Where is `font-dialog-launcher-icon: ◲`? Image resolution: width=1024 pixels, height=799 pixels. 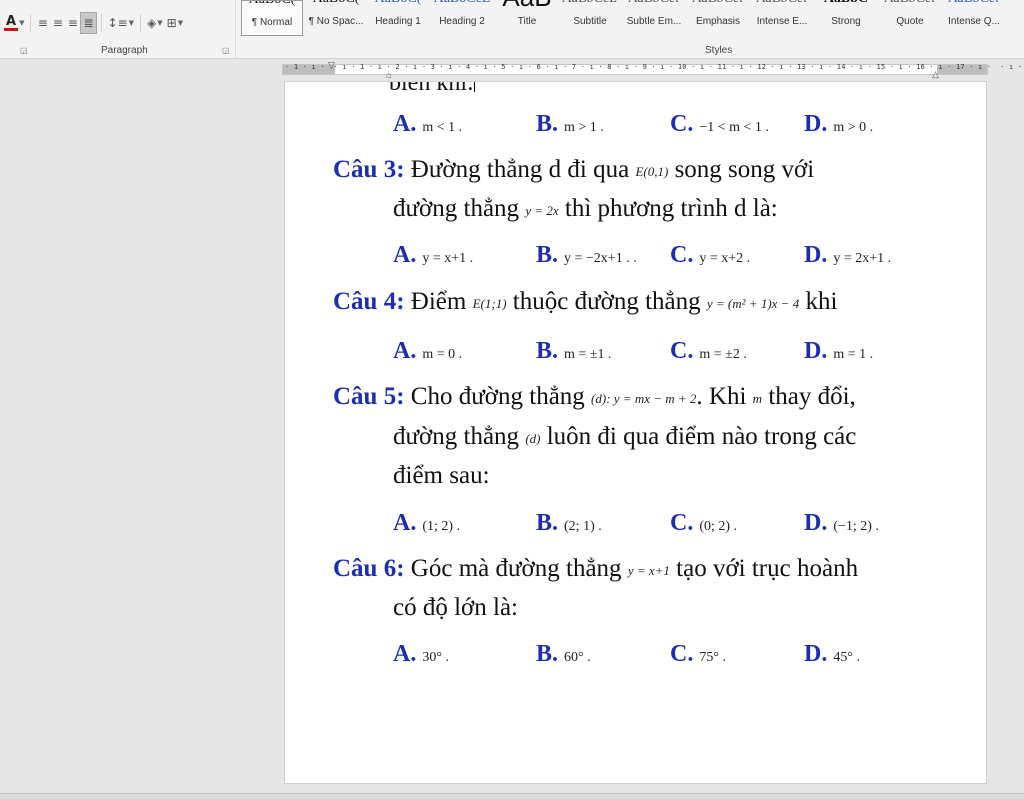 font-dialog-launcher-icon: ◲ is located at coordinates (24, 50).